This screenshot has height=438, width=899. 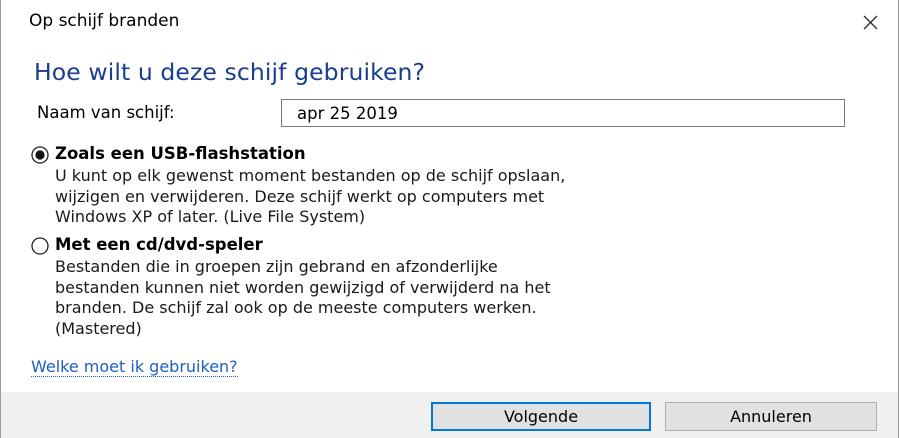 I want to click on radio-selected-icon, so click(x=40, y=155).